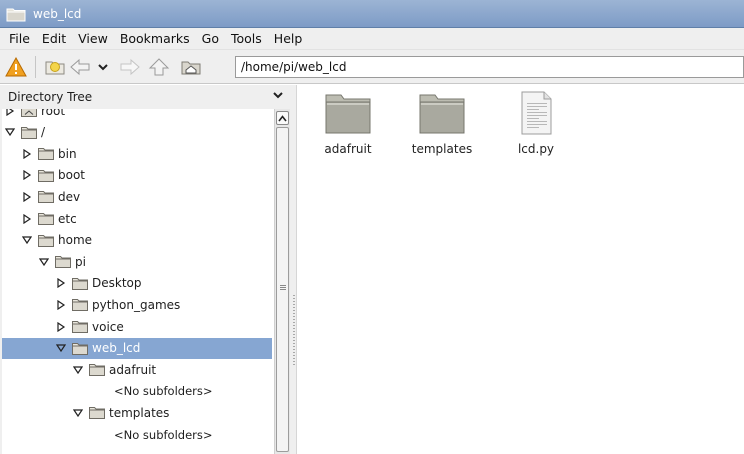  Describe the element at coordinates (57, 13) in the screenshot. I see `window-title: web_lcd` at that location.